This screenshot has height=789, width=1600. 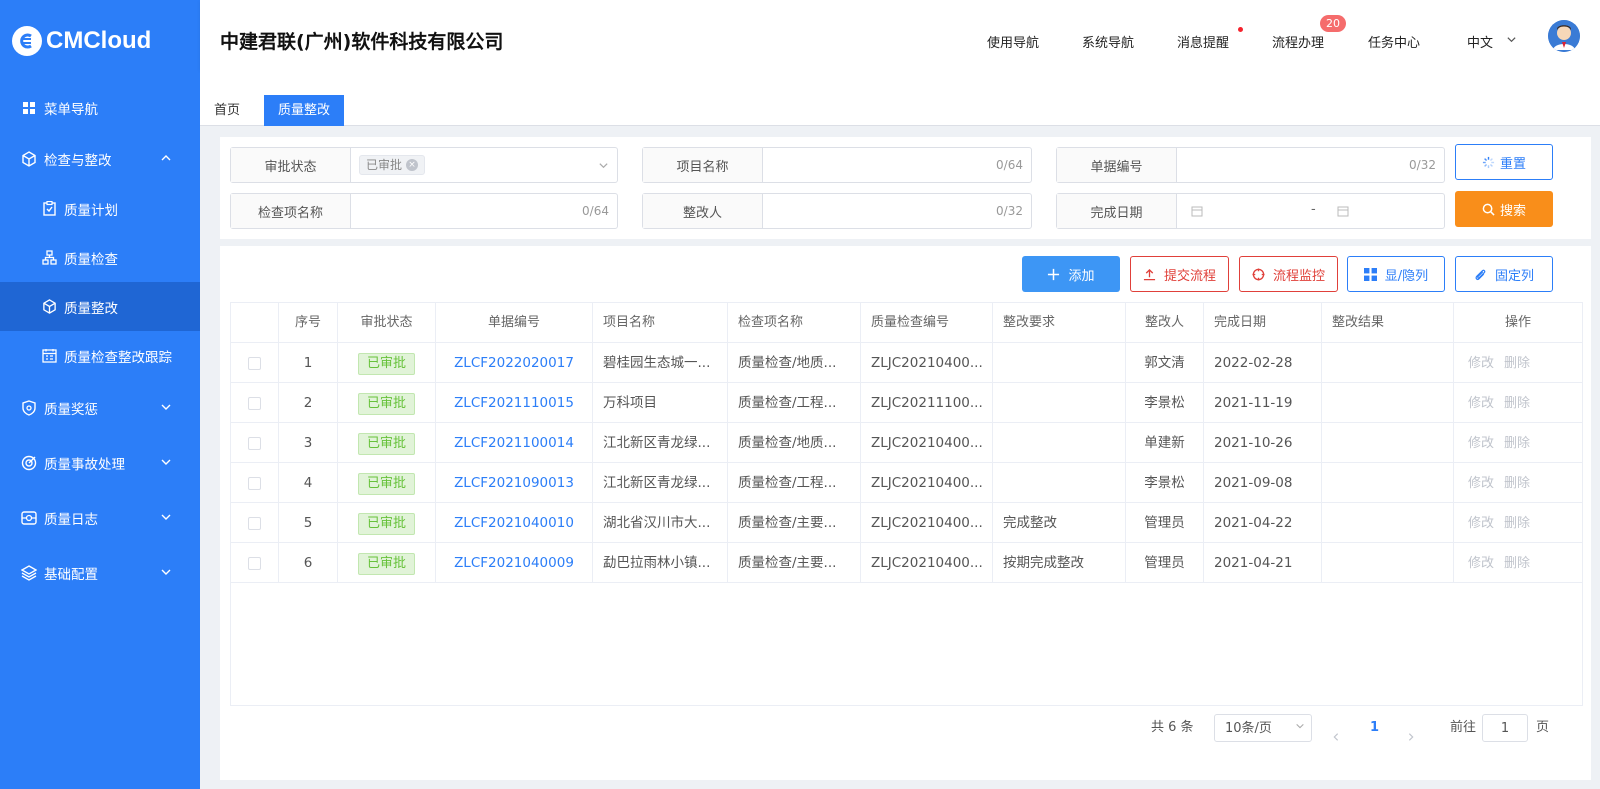 What do you see at coordinates (1411, 737) in the screenshot?
I see `next-page-icon` at bounding box center [1411, 737].